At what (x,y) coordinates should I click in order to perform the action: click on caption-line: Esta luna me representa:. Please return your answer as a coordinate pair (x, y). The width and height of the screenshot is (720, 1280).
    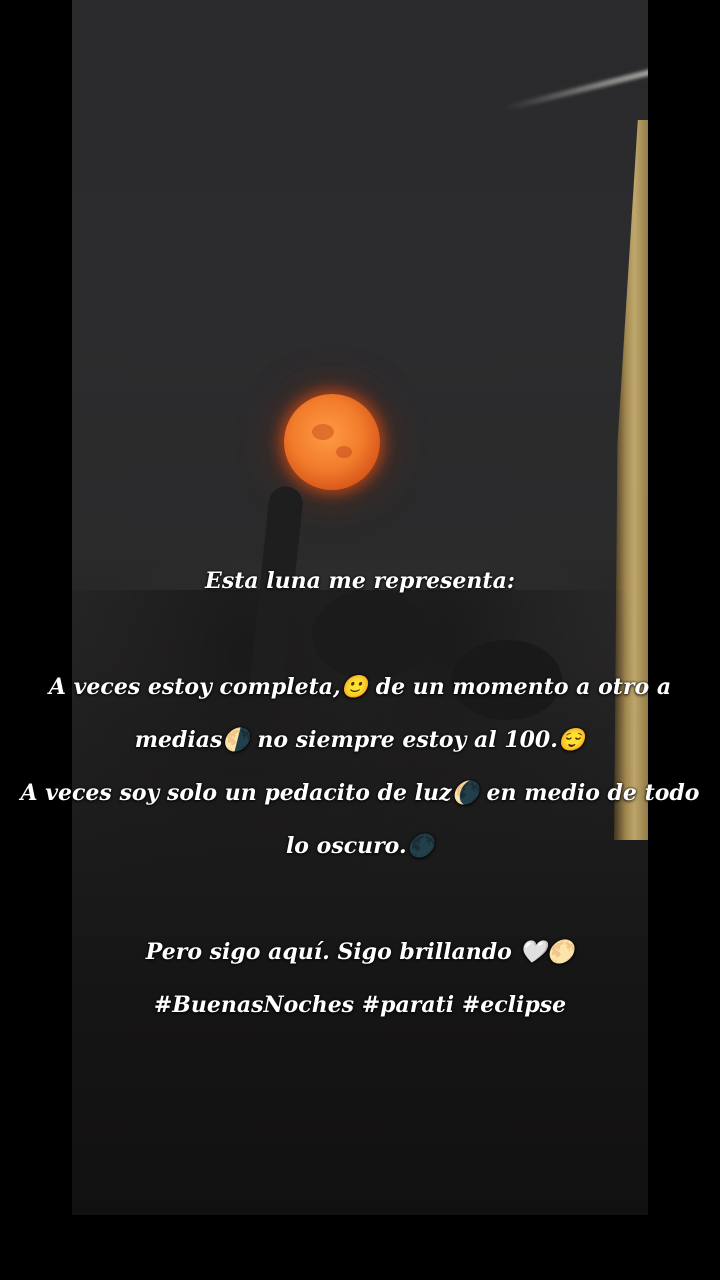
    Looking at the image, I should click on (360, 581).